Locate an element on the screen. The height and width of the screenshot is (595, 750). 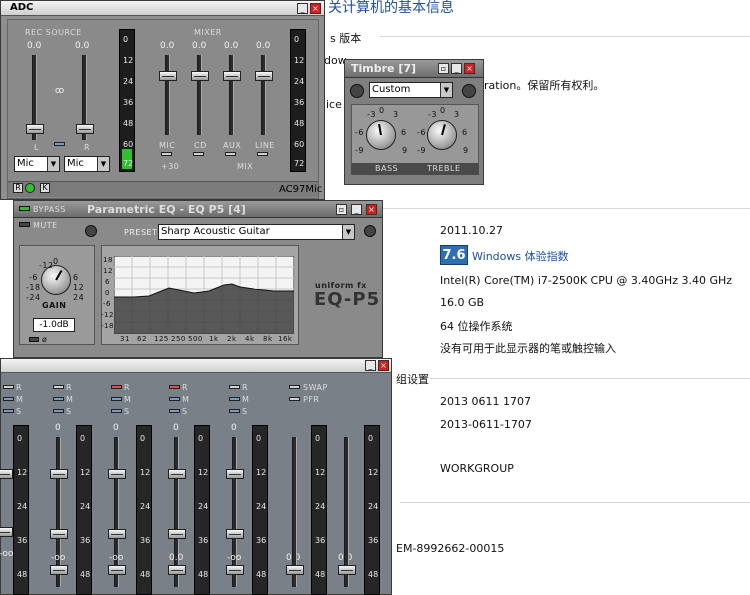
mixer-mic-track is located at coordinates (167, 95).